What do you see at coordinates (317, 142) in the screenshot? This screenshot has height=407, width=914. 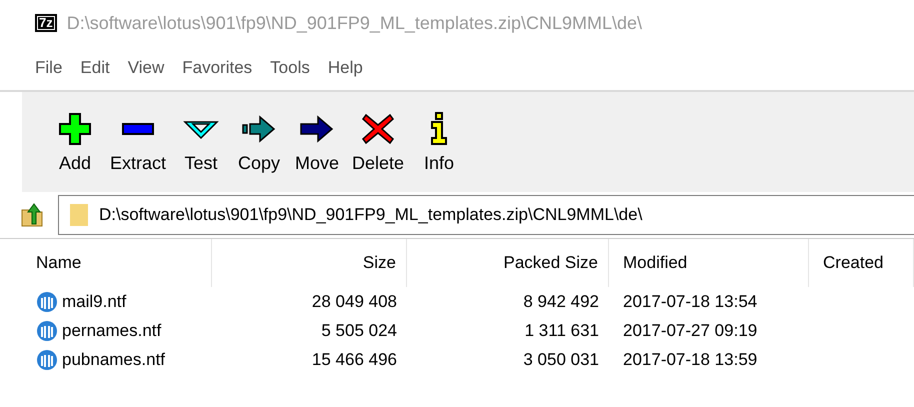 I see `toolbar-button: Move` at bounding box center [317, 142].